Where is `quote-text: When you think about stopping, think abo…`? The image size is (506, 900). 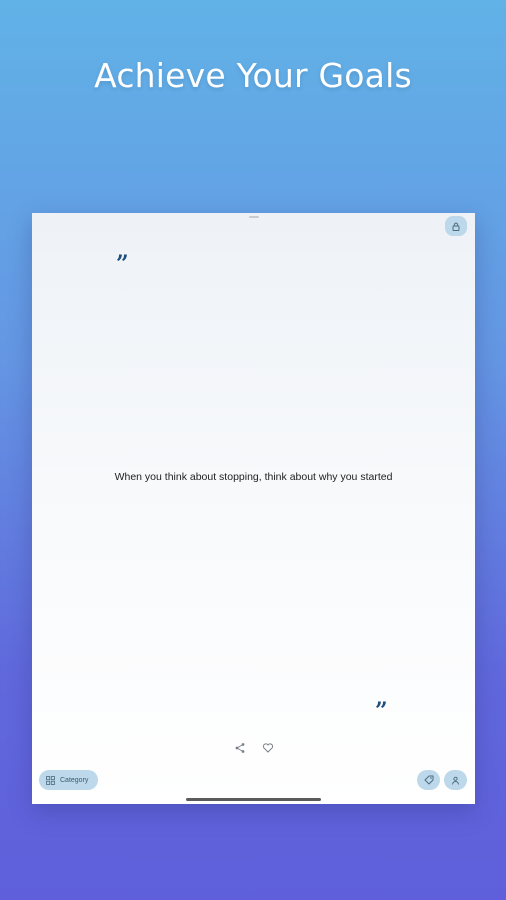
quote-text: When you think about stopping, think abo… is located at coordinates (253, 477).